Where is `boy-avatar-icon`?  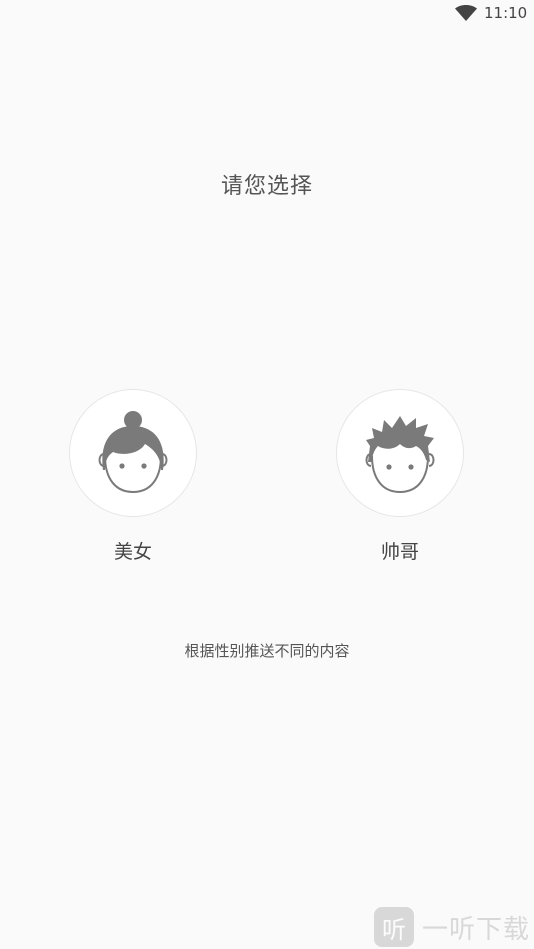
boy-avatar-icon is located at coordinates (400, 455).